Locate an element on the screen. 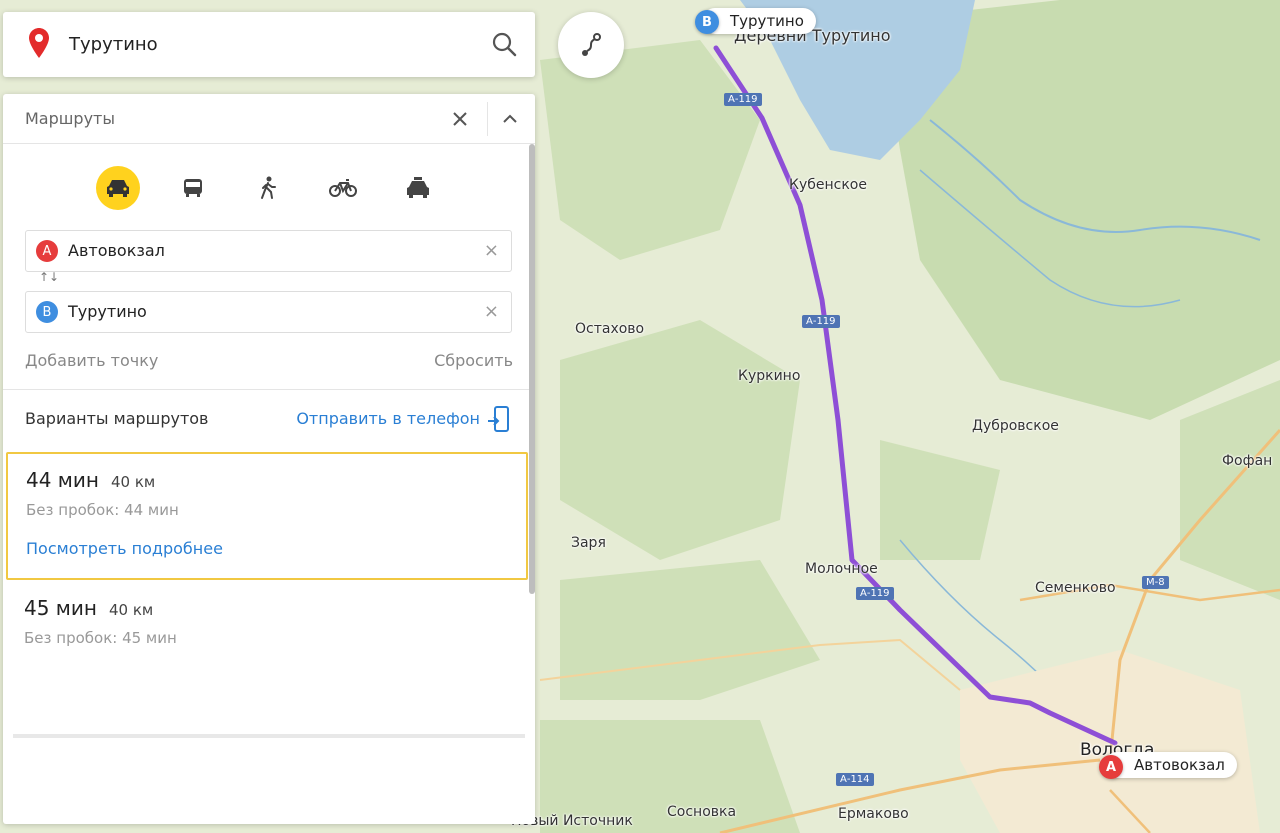  route-icon is located at coordinates (591, 44).